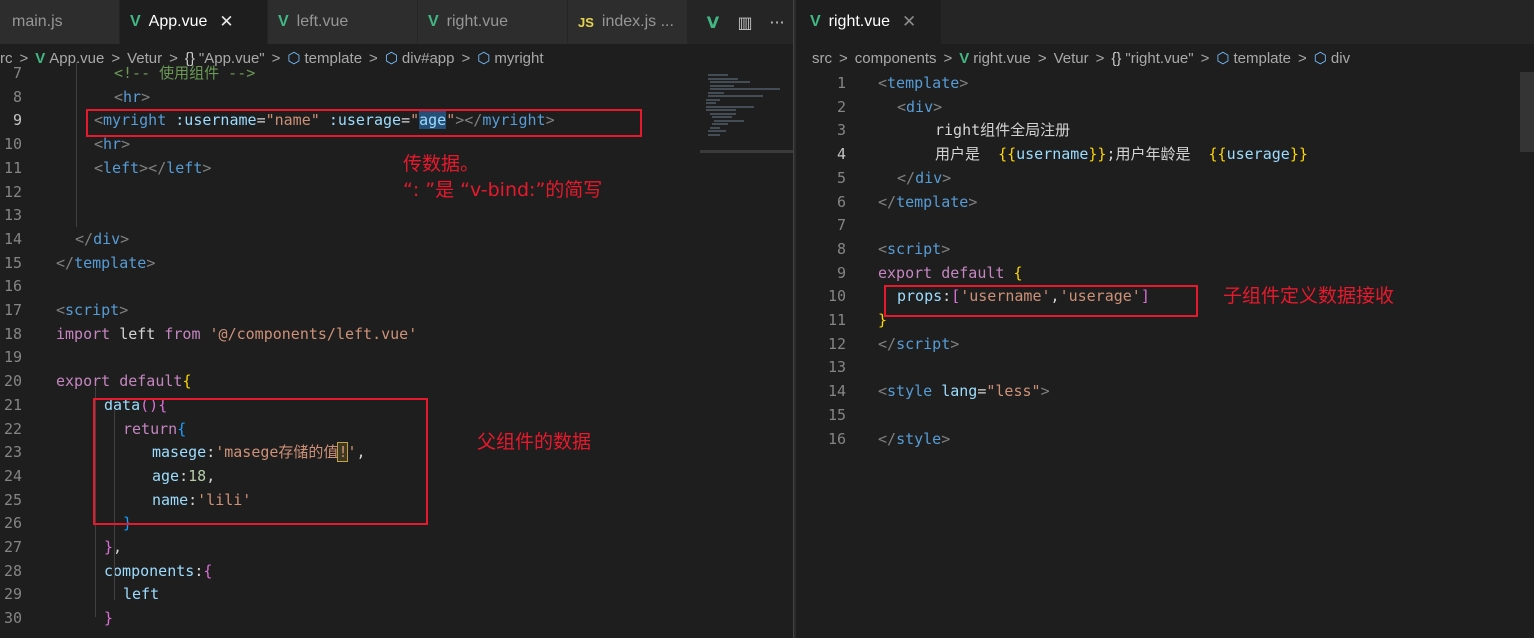 The width and height of the screenshot is (1534, 638). I want to click on breadcrumb-item: right.vue, so click(1002, 58).